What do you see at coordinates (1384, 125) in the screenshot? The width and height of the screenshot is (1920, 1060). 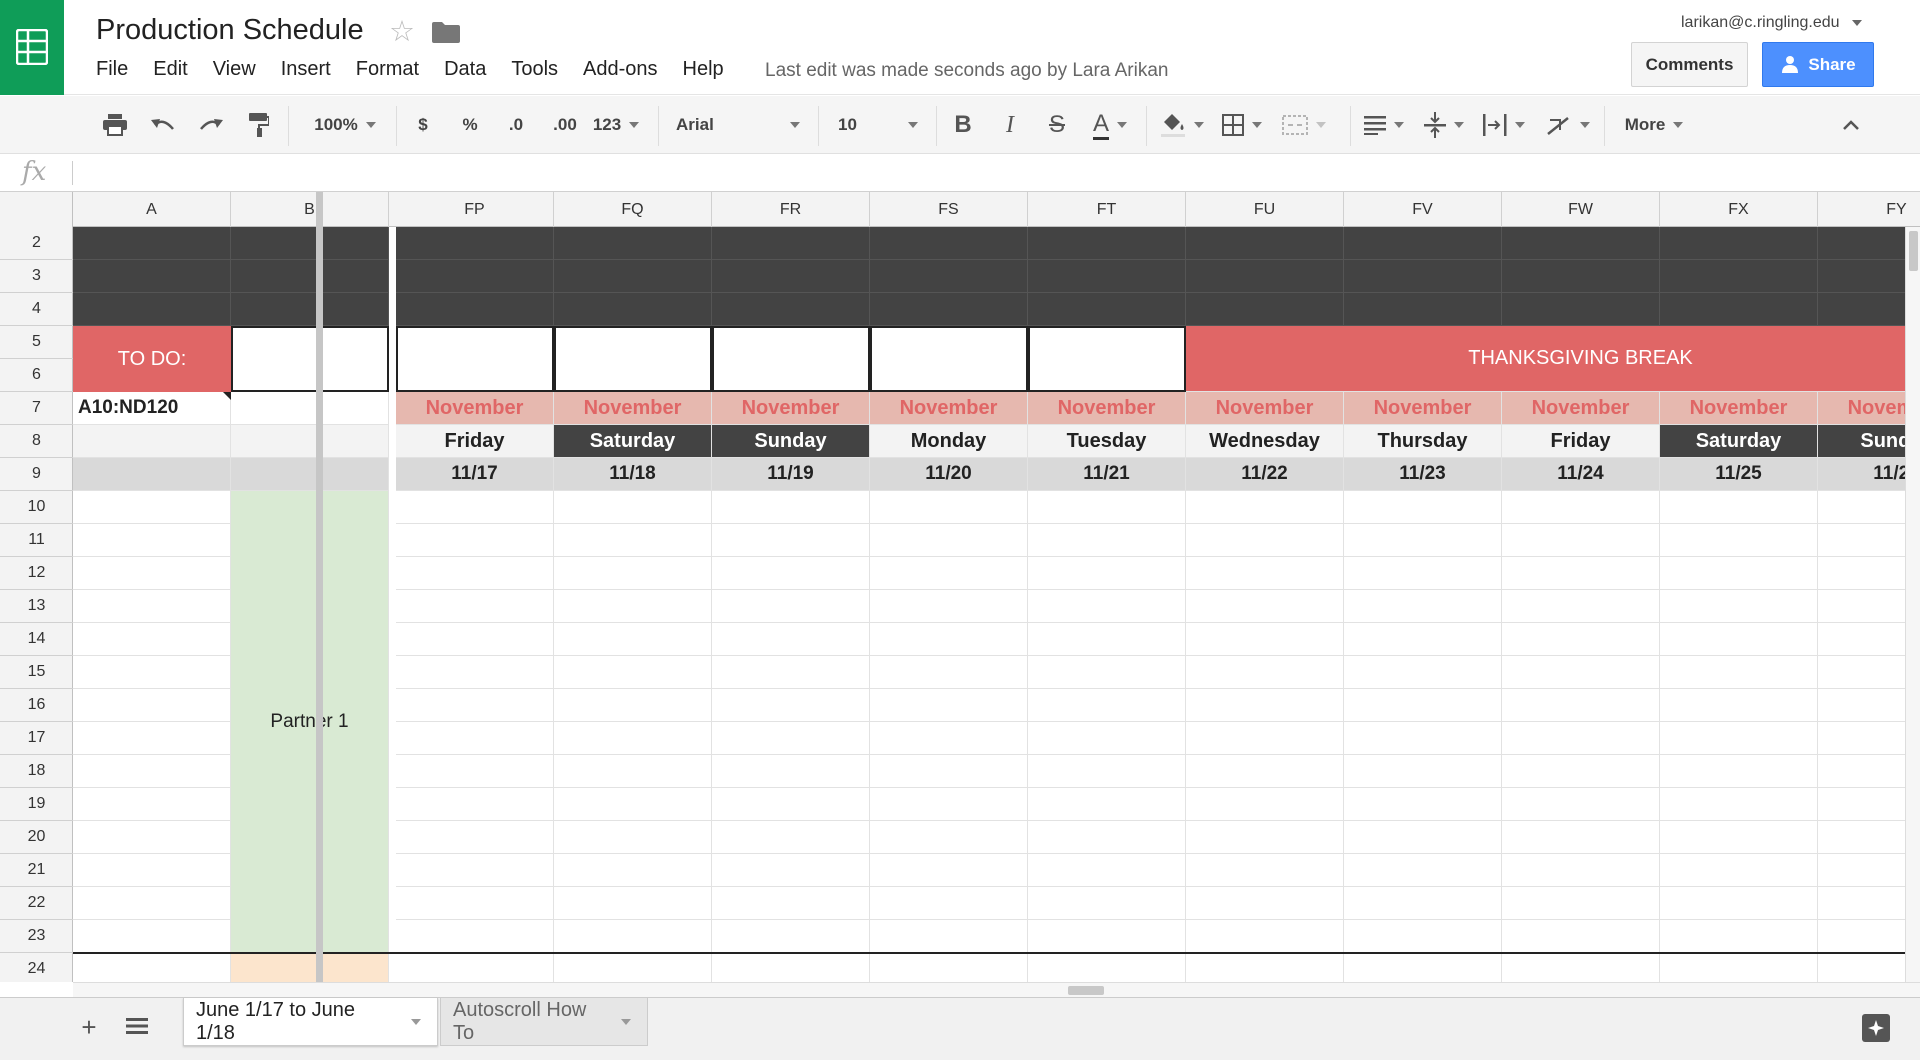 I see `horizontal-align-icon` at bounding box center [1384, 125].